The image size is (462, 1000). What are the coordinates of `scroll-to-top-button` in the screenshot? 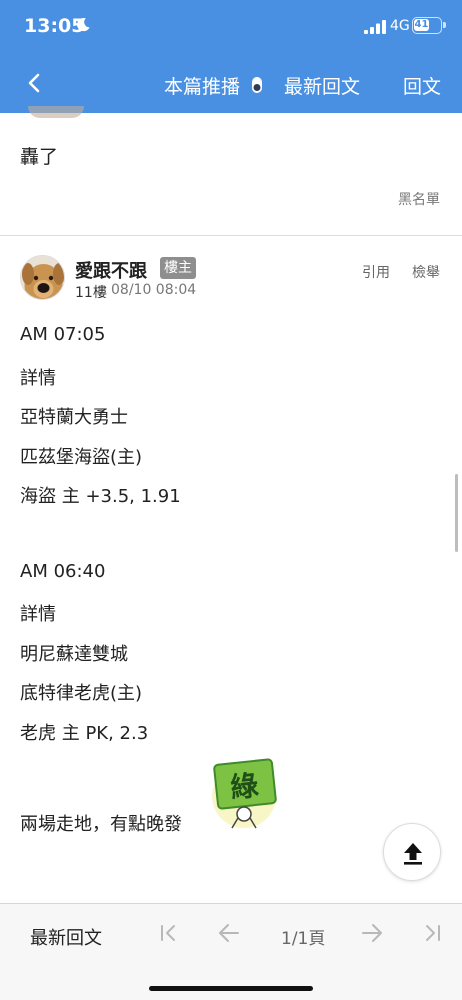 It's located at (412, 852).